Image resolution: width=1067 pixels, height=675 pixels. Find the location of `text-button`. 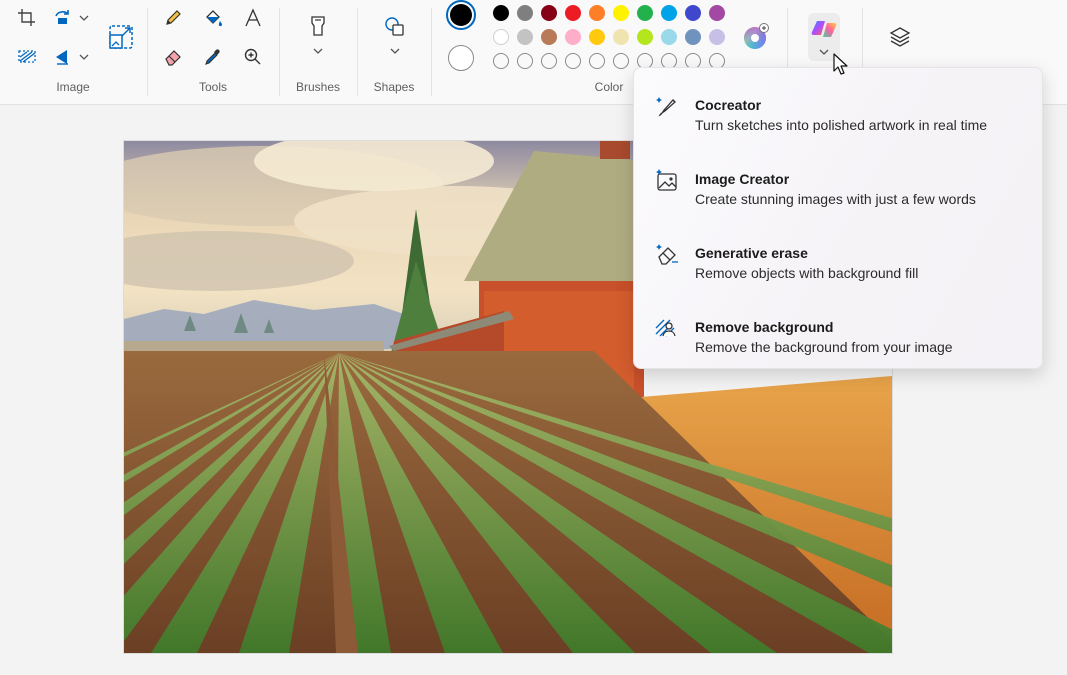

text-button is located at coordinates (253, 18).